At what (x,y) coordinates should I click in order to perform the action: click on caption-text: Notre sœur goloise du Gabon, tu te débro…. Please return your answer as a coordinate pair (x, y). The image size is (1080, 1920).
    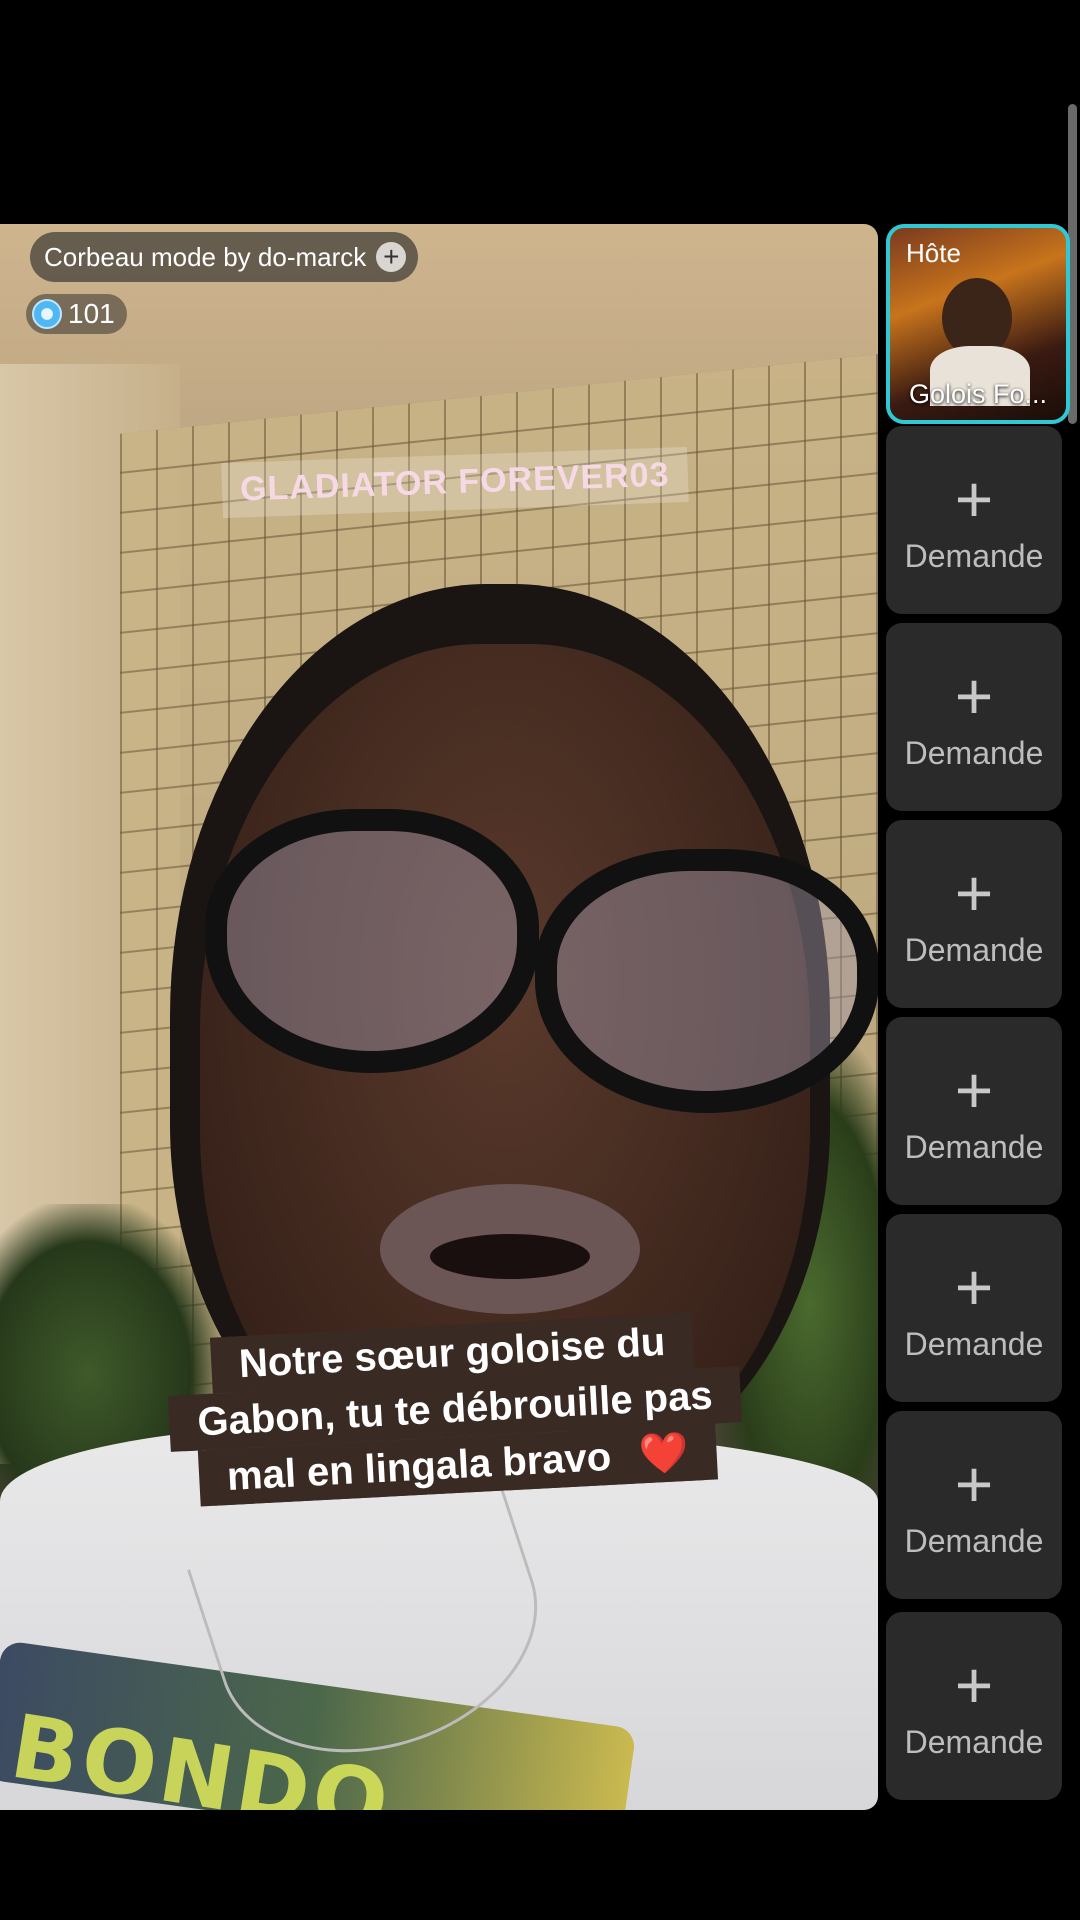
    Looking at the image, I should click on (455, 1409).